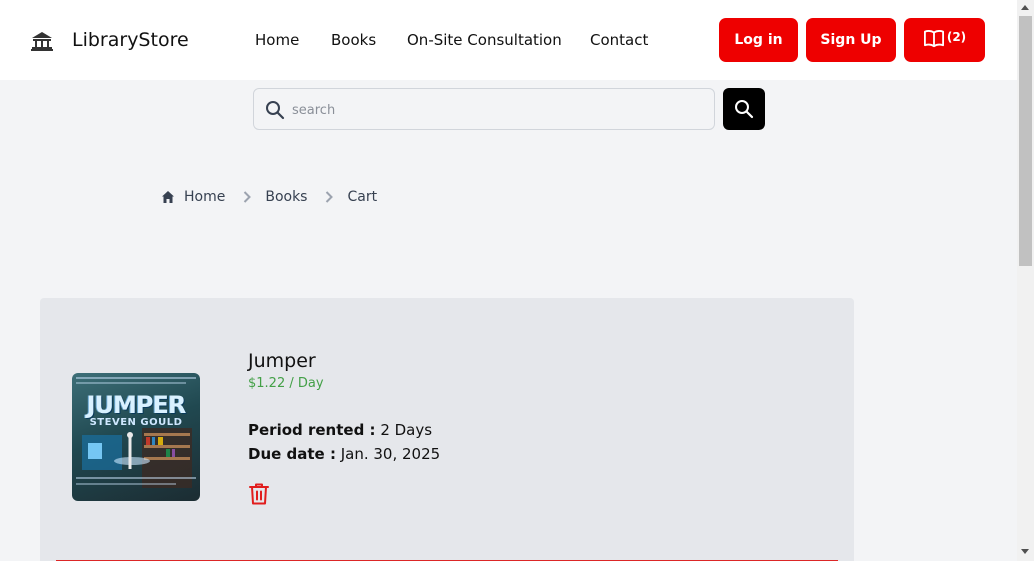 This screenshot has height=561, width=1034. What do you see at coordinates (259, 496) in the screenshot?
I see `trash-icon` at bounding box center [259, 496].